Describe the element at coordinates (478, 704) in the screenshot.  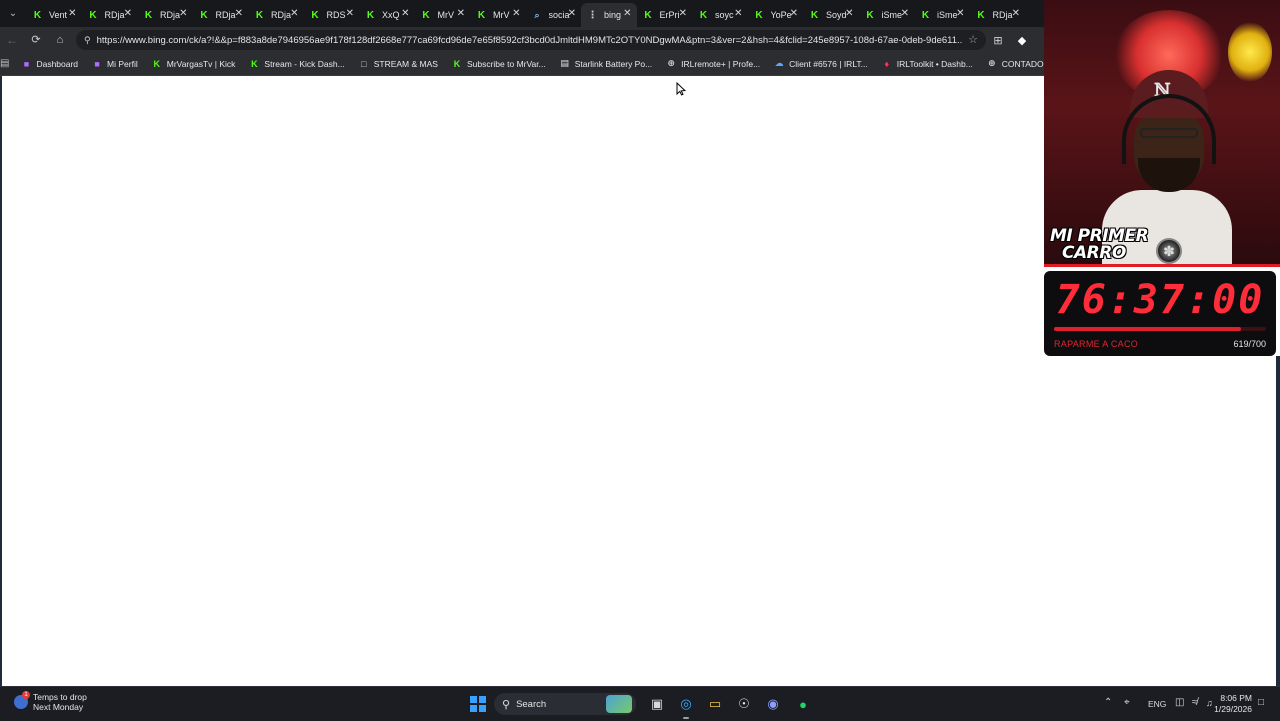
I see `windows-start-icon` at that location.